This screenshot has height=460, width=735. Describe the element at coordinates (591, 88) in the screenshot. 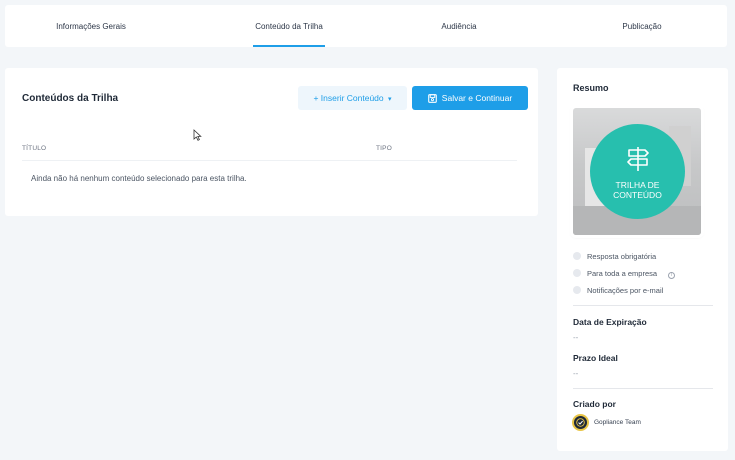

I see `summary-title: Resumo` at that location.